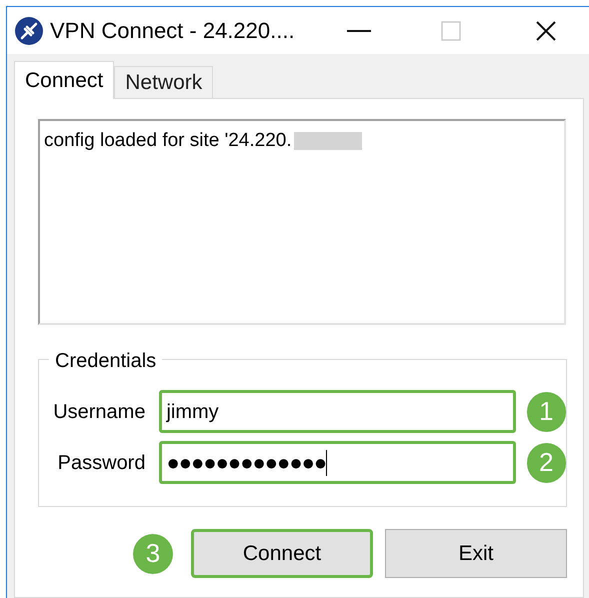 Image resolution: width=589 pixels, height=598 pixels. What do you see at coordinates (99, 412) in the screenshot?
I see `field-label: Username` at bounding box center [99, 412].